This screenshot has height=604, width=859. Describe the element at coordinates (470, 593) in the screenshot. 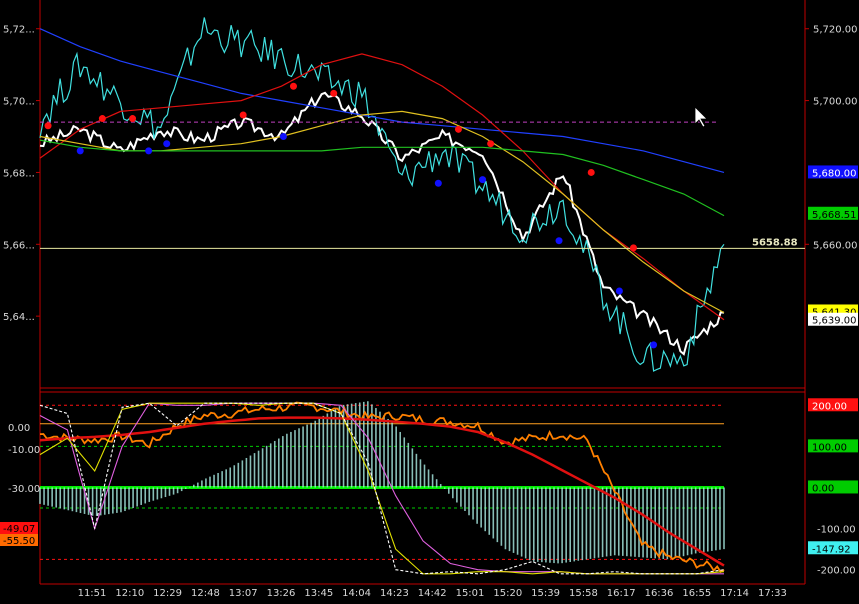

I see `time-tick-label: 15:01` at that location.